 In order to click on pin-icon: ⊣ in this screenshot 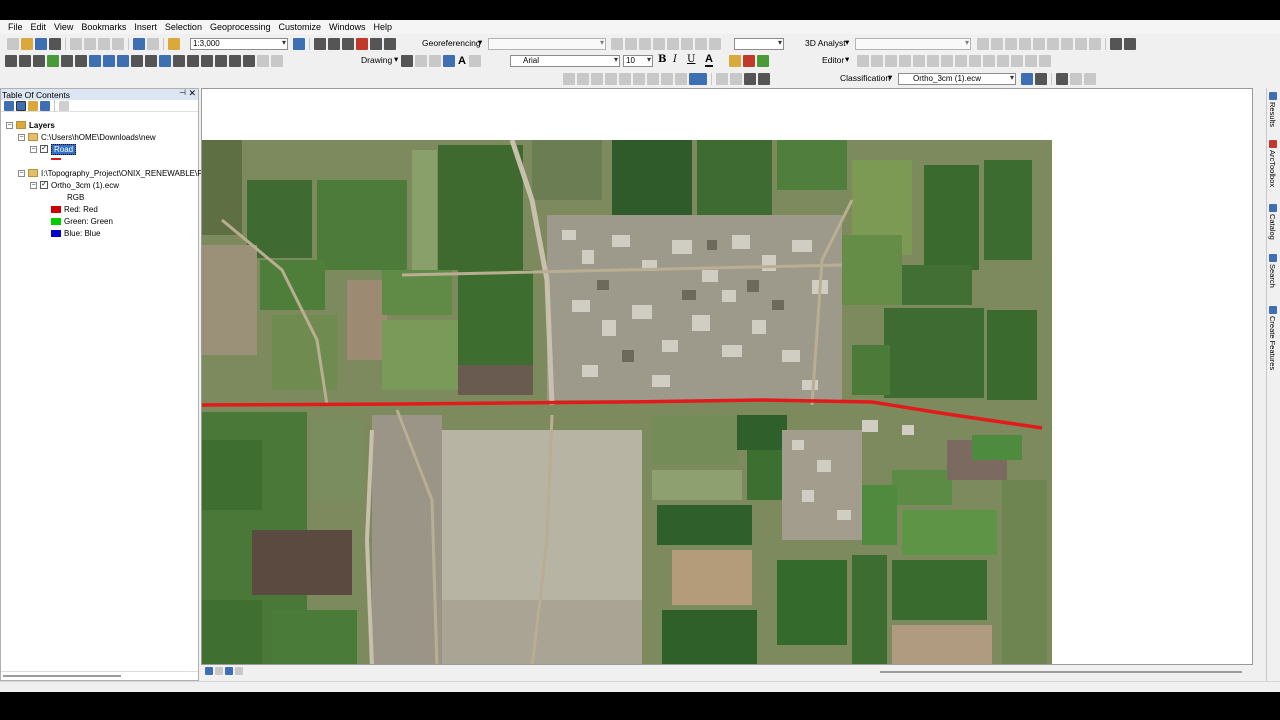, I will do `click(182, 92)`.